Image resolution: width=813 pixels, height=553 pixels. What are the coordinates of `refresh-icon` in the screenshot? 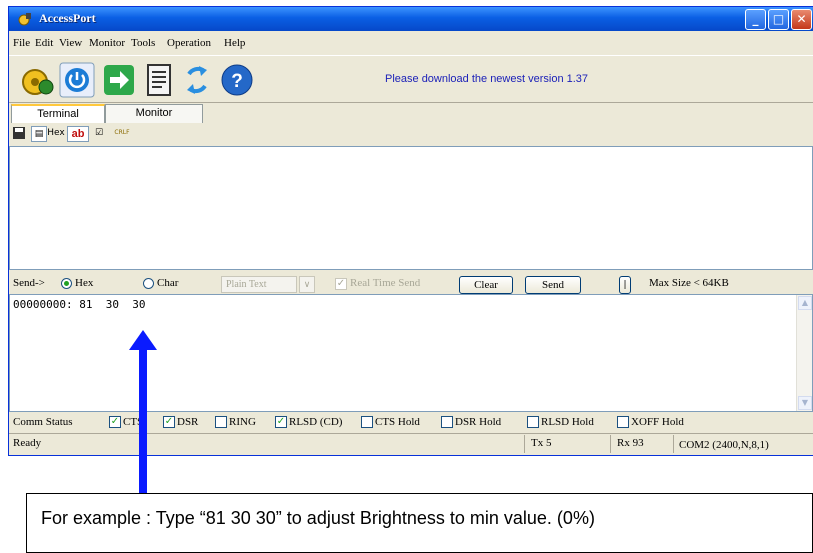 It's located at (197, 80).